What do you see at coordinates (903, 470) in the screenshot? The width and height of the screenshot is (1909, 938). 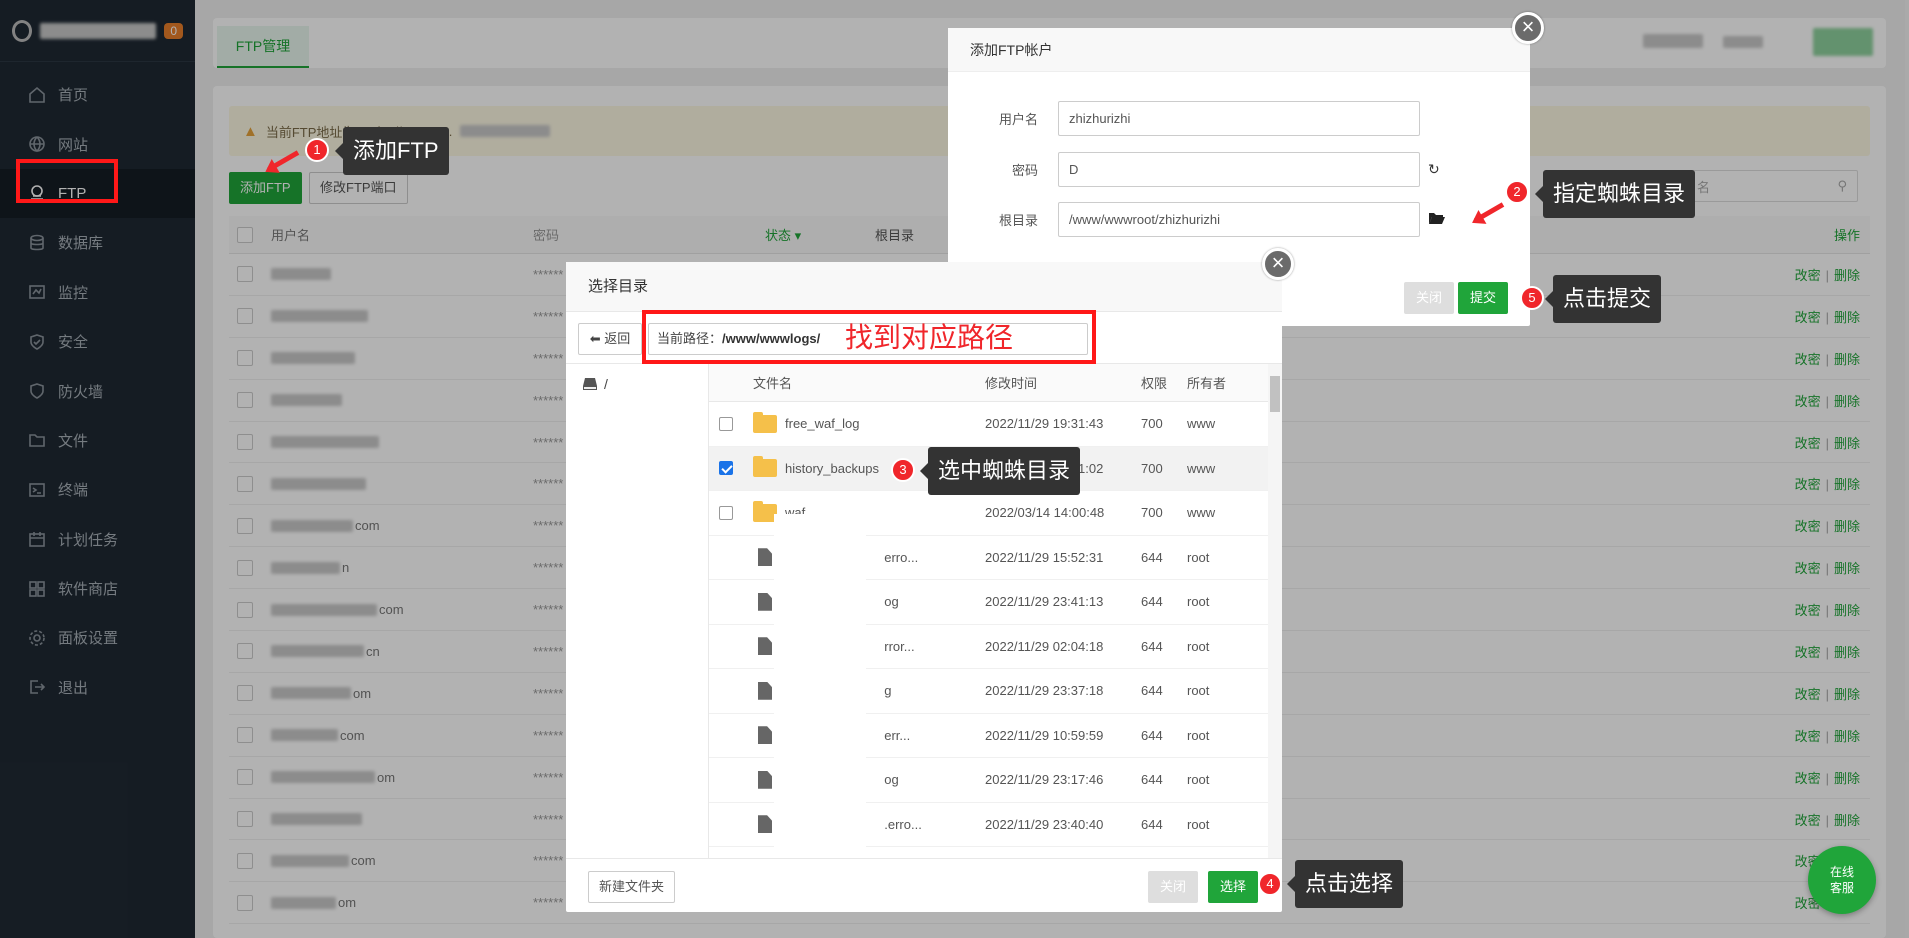 I see `step-badge-3: 3` at bounding box center [903, 470].